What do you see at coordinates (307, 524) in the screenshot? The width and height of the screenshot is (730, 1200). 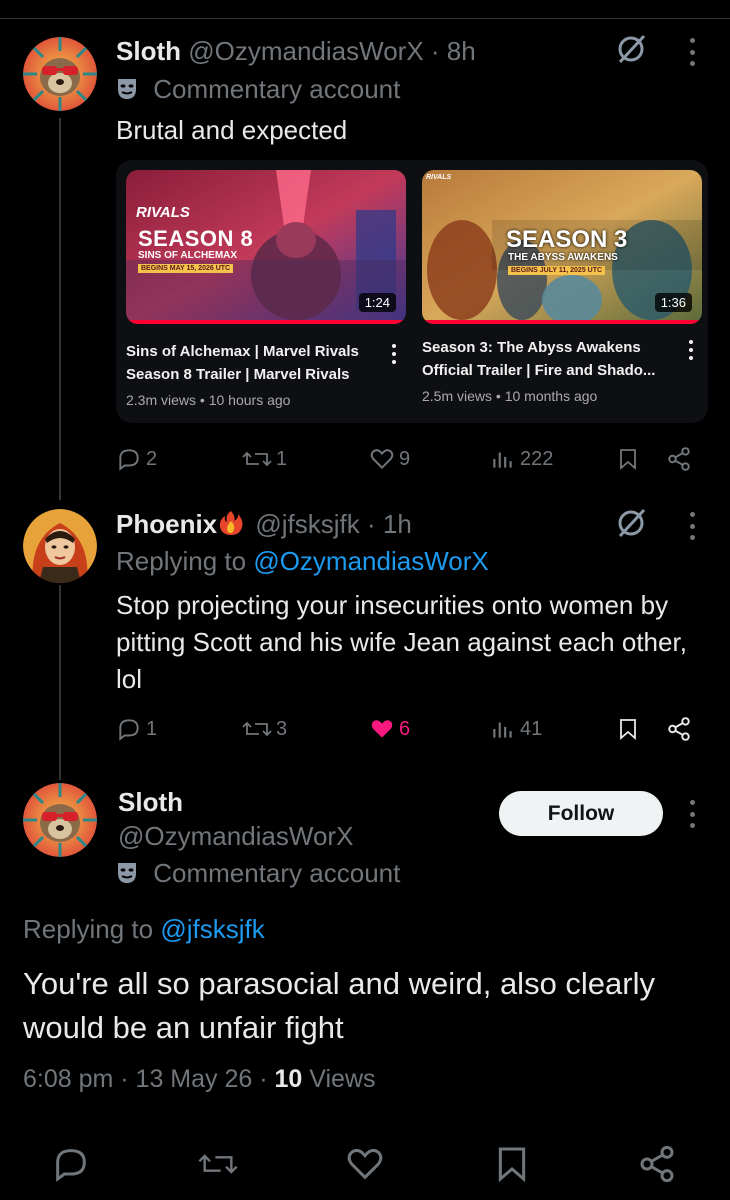 I see `handle: @jfsksjfk` at bounding box center [307, 524].